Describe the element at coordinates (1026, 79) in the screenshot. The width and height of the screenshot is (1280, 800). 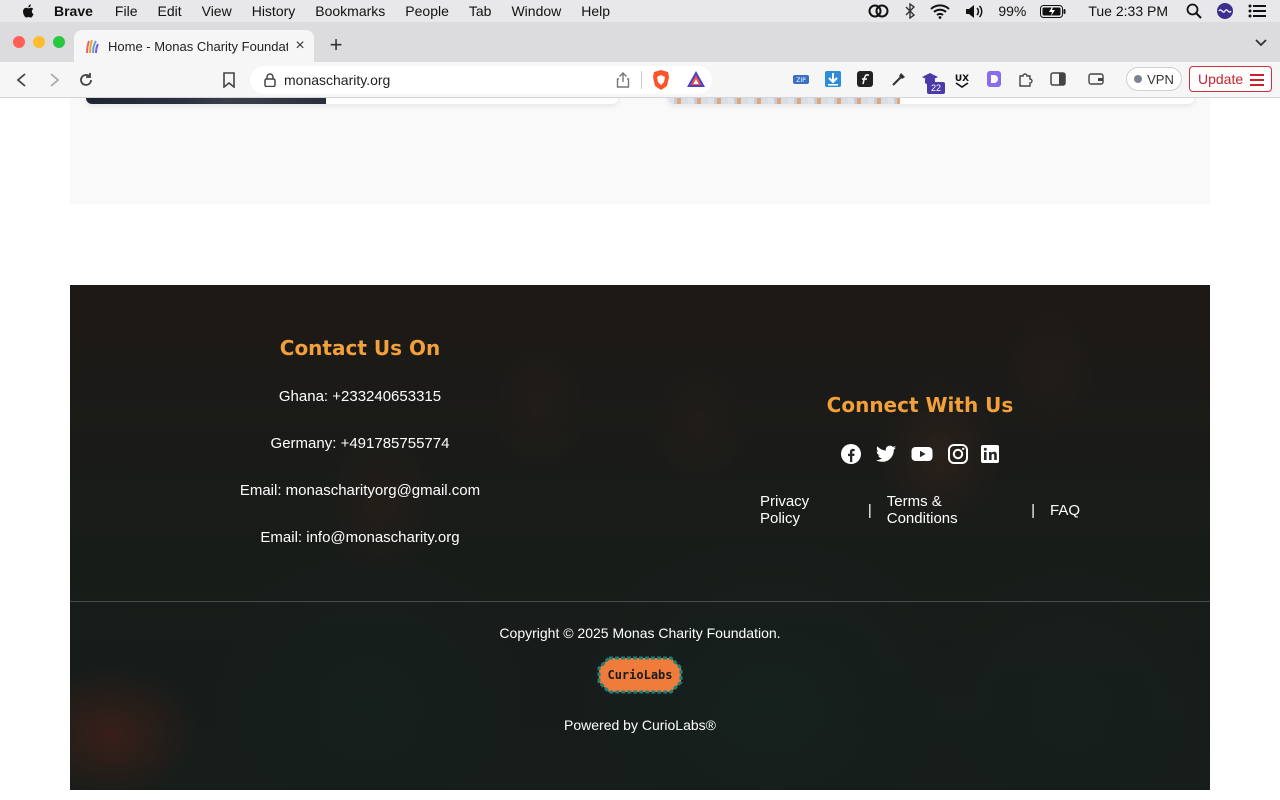
I see `extensions-puzzle-icon` at that location.